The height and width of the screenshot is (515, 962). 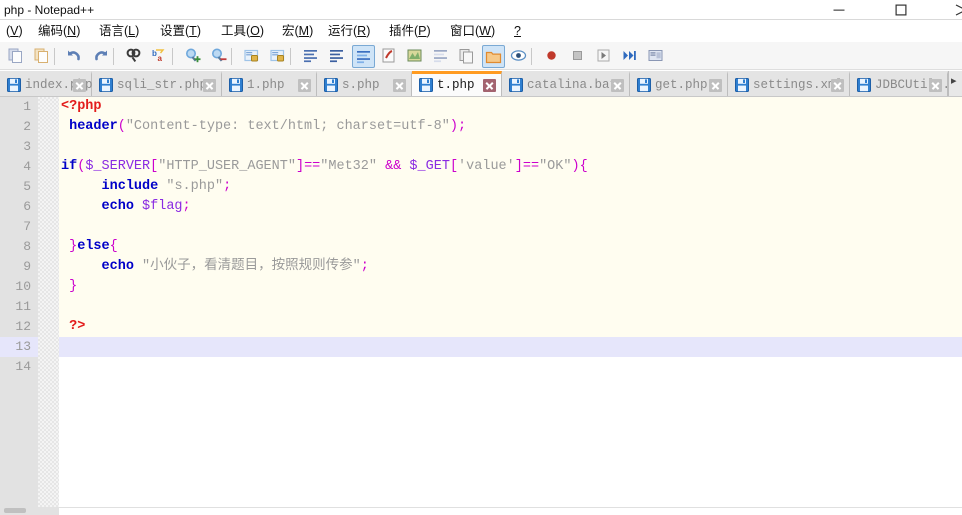 I want to click on menu-item-n: 编码(N), so click(x=59, y=31).